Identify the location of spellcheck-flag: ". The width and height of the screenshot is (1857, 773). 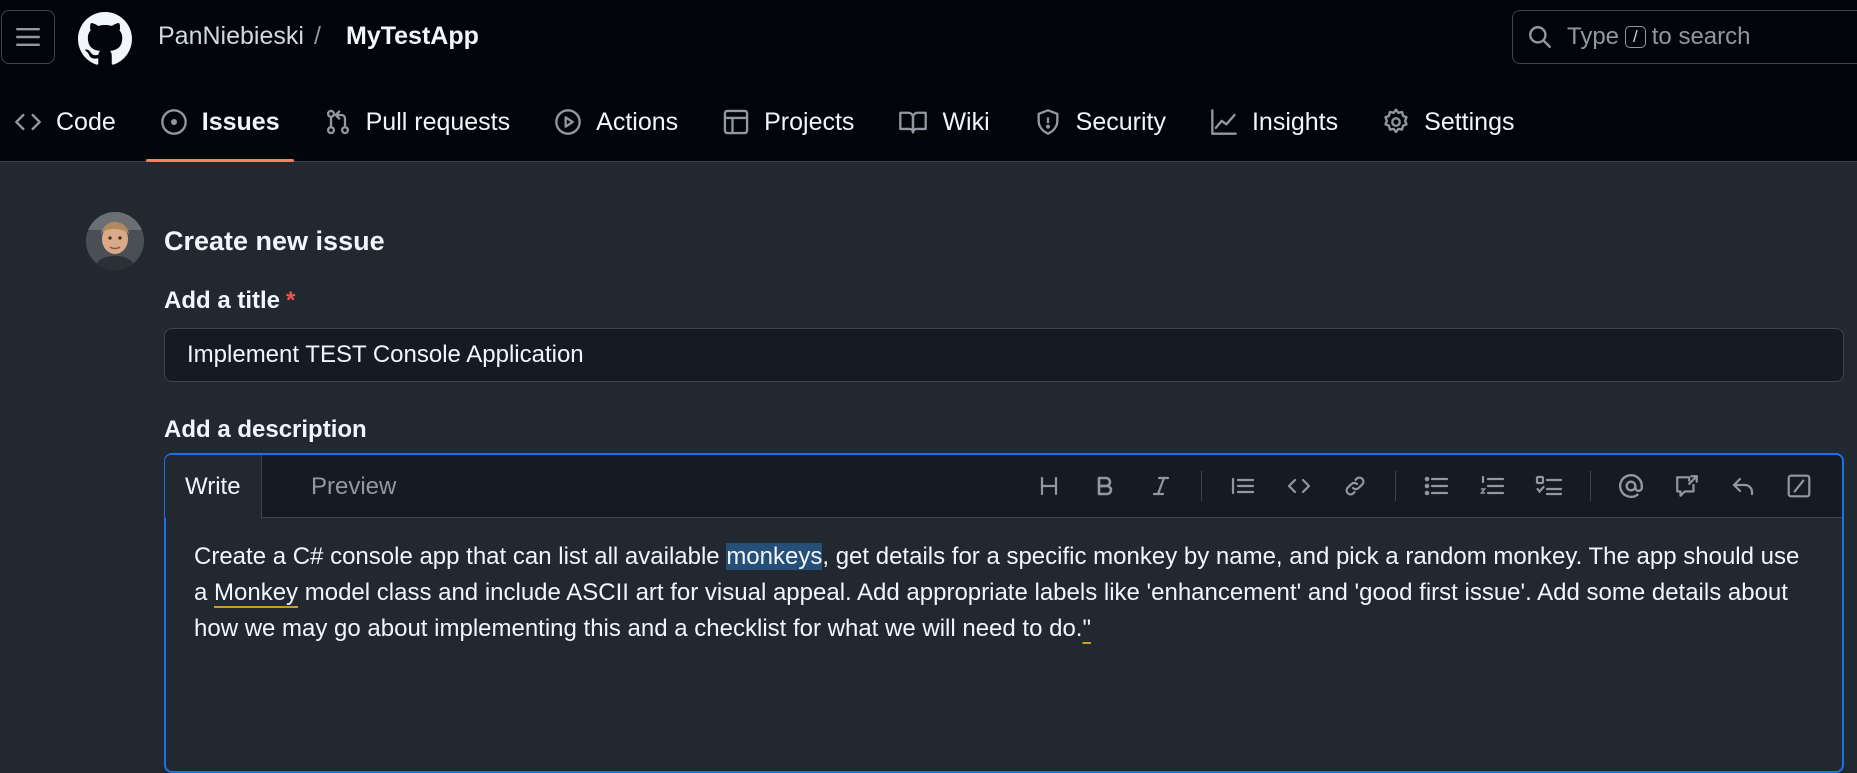
(1086, 628).